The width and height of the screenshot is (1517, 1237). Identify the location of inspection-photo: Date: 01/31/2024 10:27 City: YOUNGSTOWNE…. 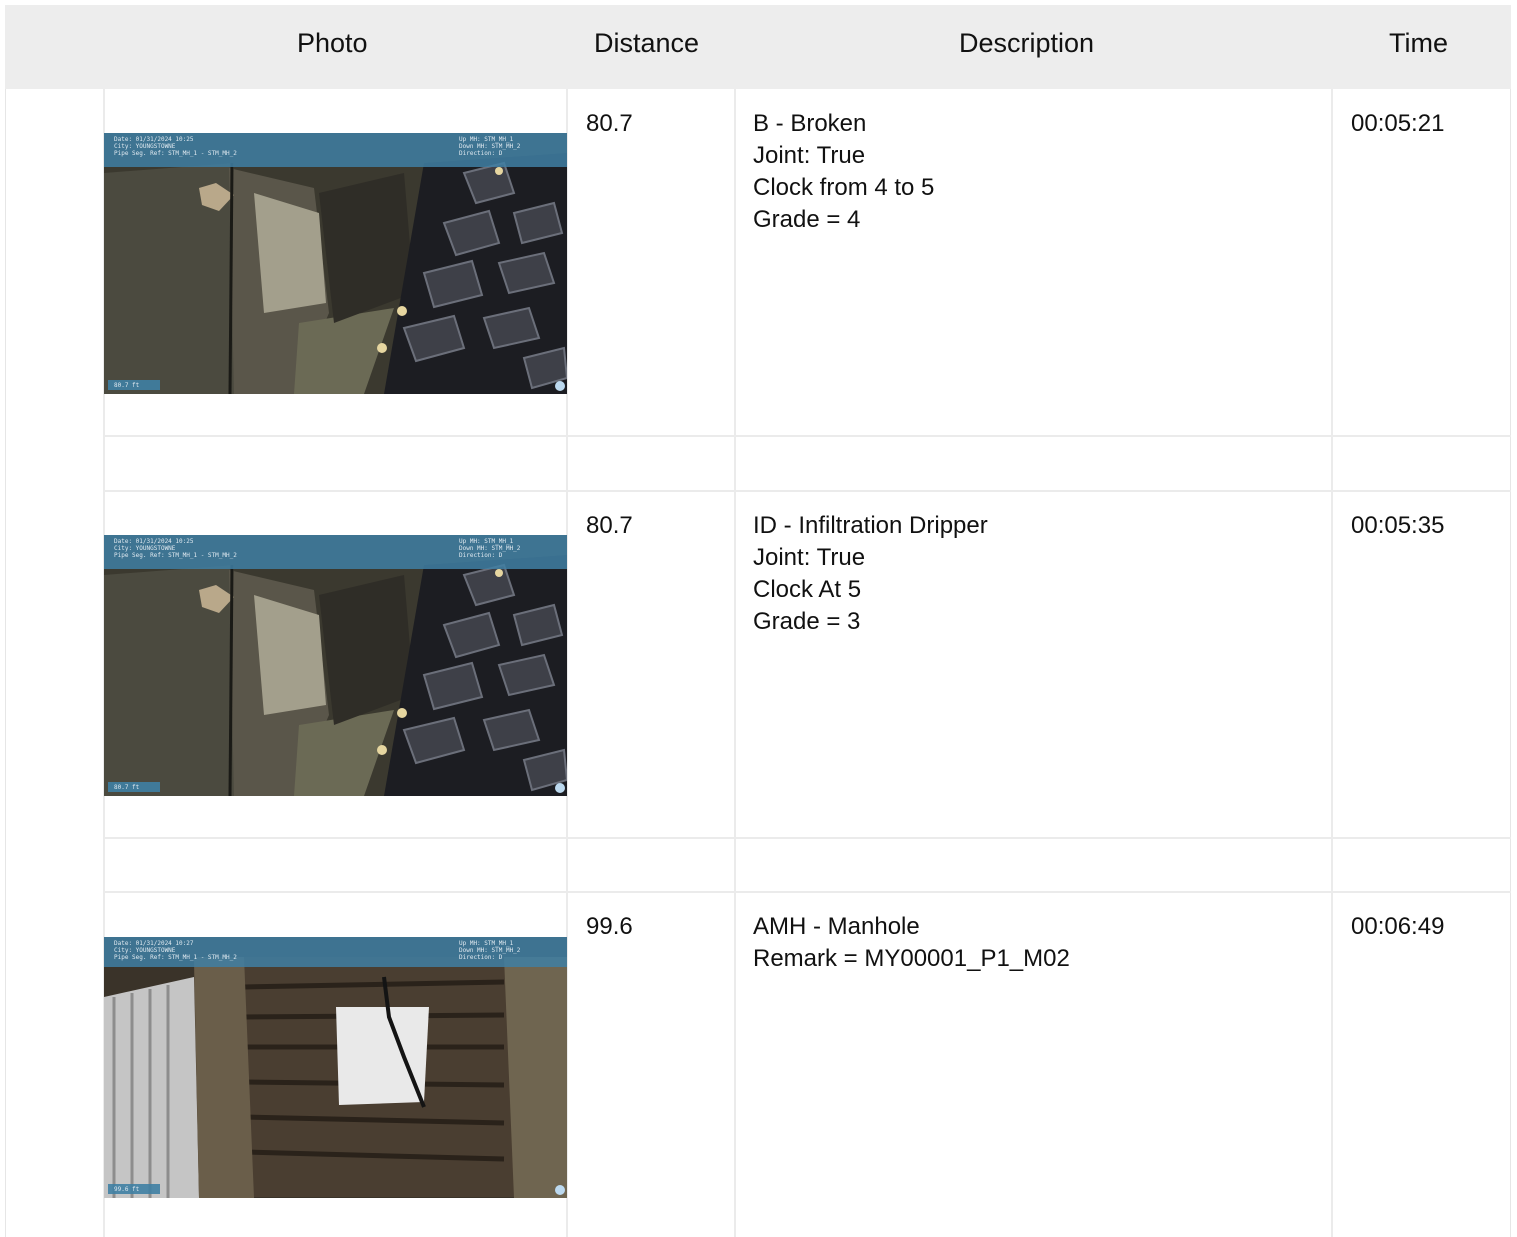
(335, 1067).